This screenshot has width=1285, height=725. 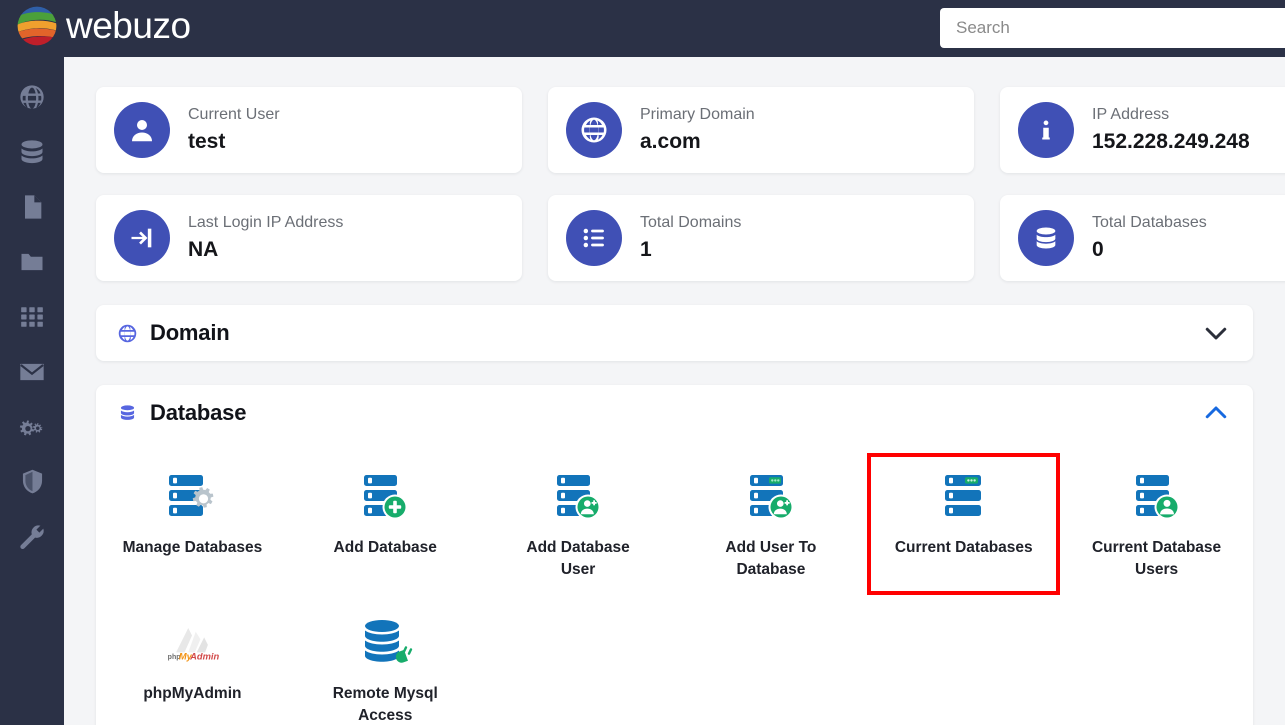 I want to click on stat-label: IP Address, so click(x=1131, y=114).